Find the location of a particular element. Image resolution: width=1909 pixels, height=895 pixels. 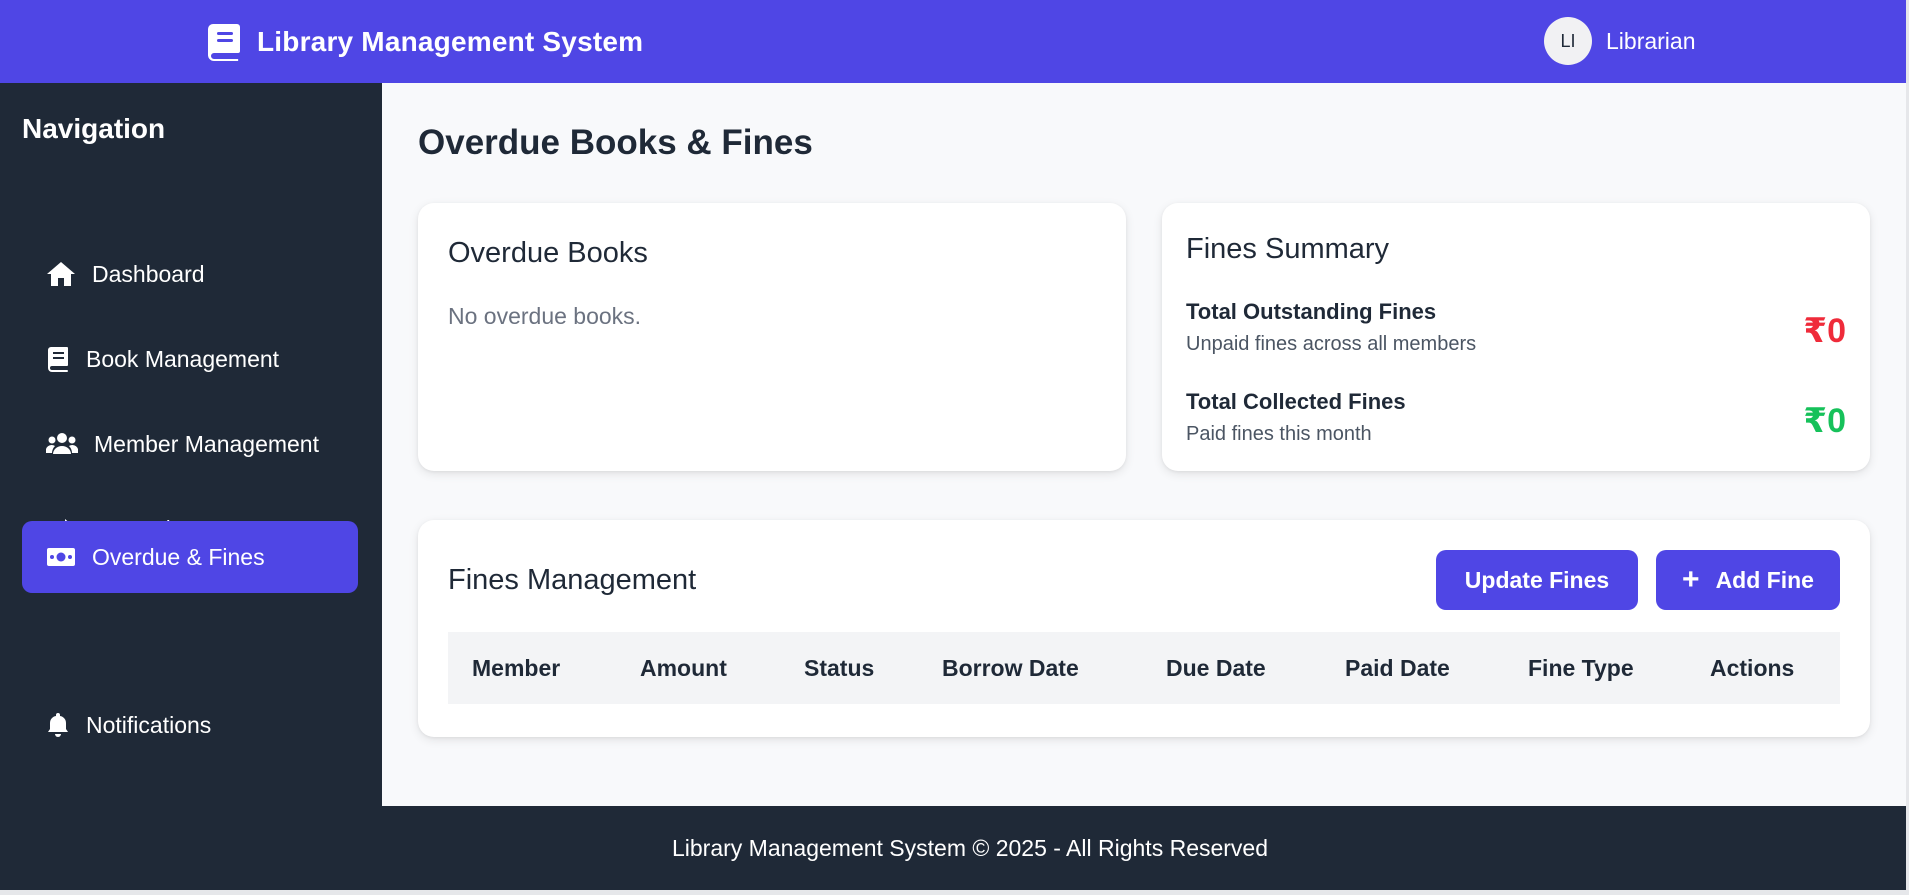

user-menu: LI Librarian is located at coordinates (1620, 41).